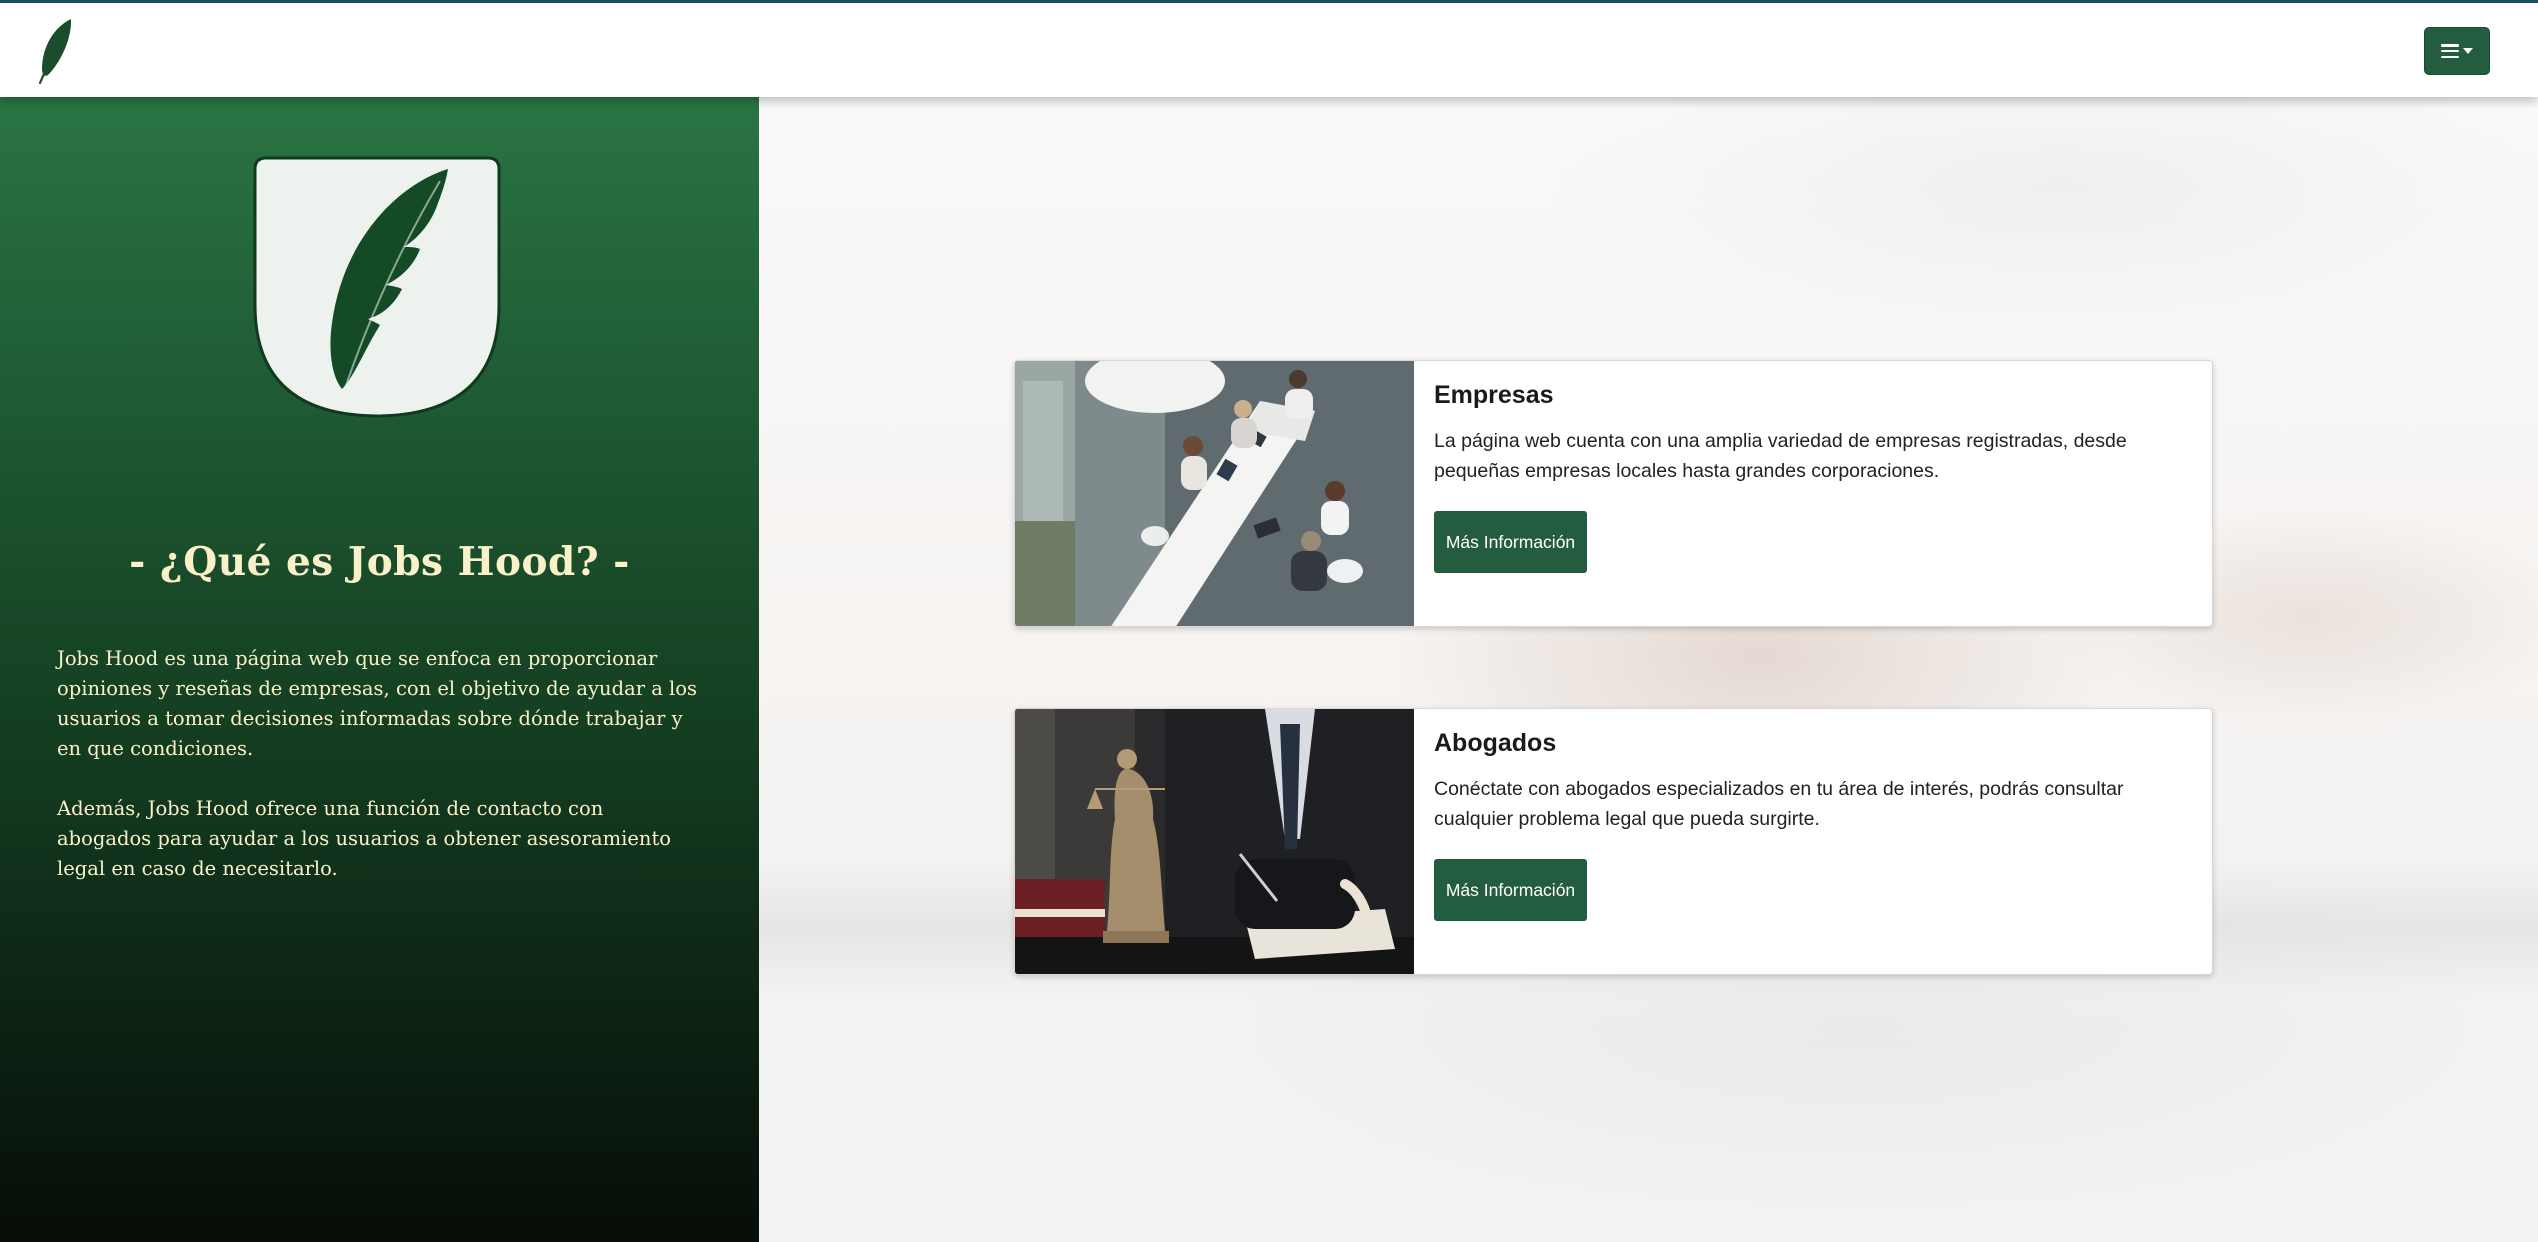 This screenshot has height=1242, width=2538. What do you see at coordinates (56, 51) in the screenshot?
I see `feather-icon` at bounding box center [56, 51].